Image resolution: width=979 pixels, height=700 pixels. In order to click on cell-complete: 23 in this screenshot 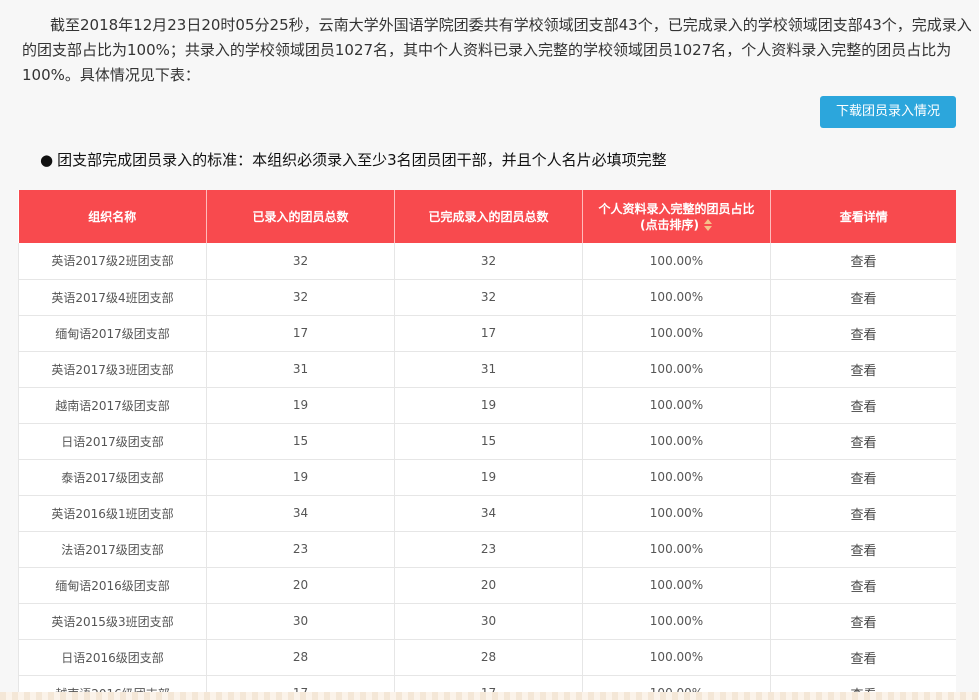, I will do `click(488, 549)`.